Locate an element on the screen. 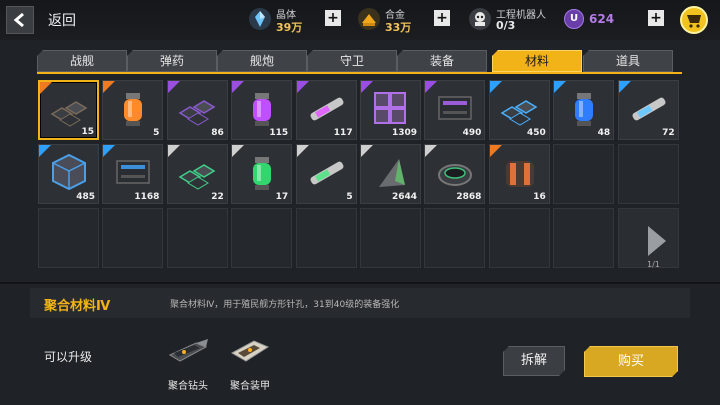 This screenshot has width=720, height=405. item-quantity: 115 is located at coordinates (279, 133).